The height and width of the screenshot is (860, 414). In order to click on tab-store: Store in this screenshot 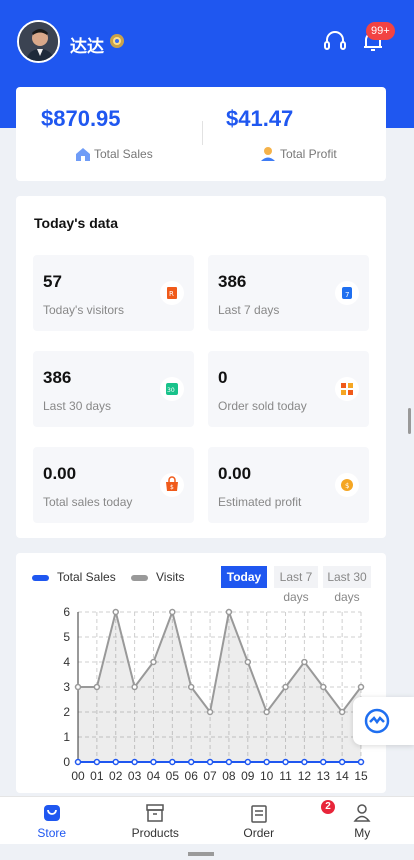, I will do `click(52, 820)`.